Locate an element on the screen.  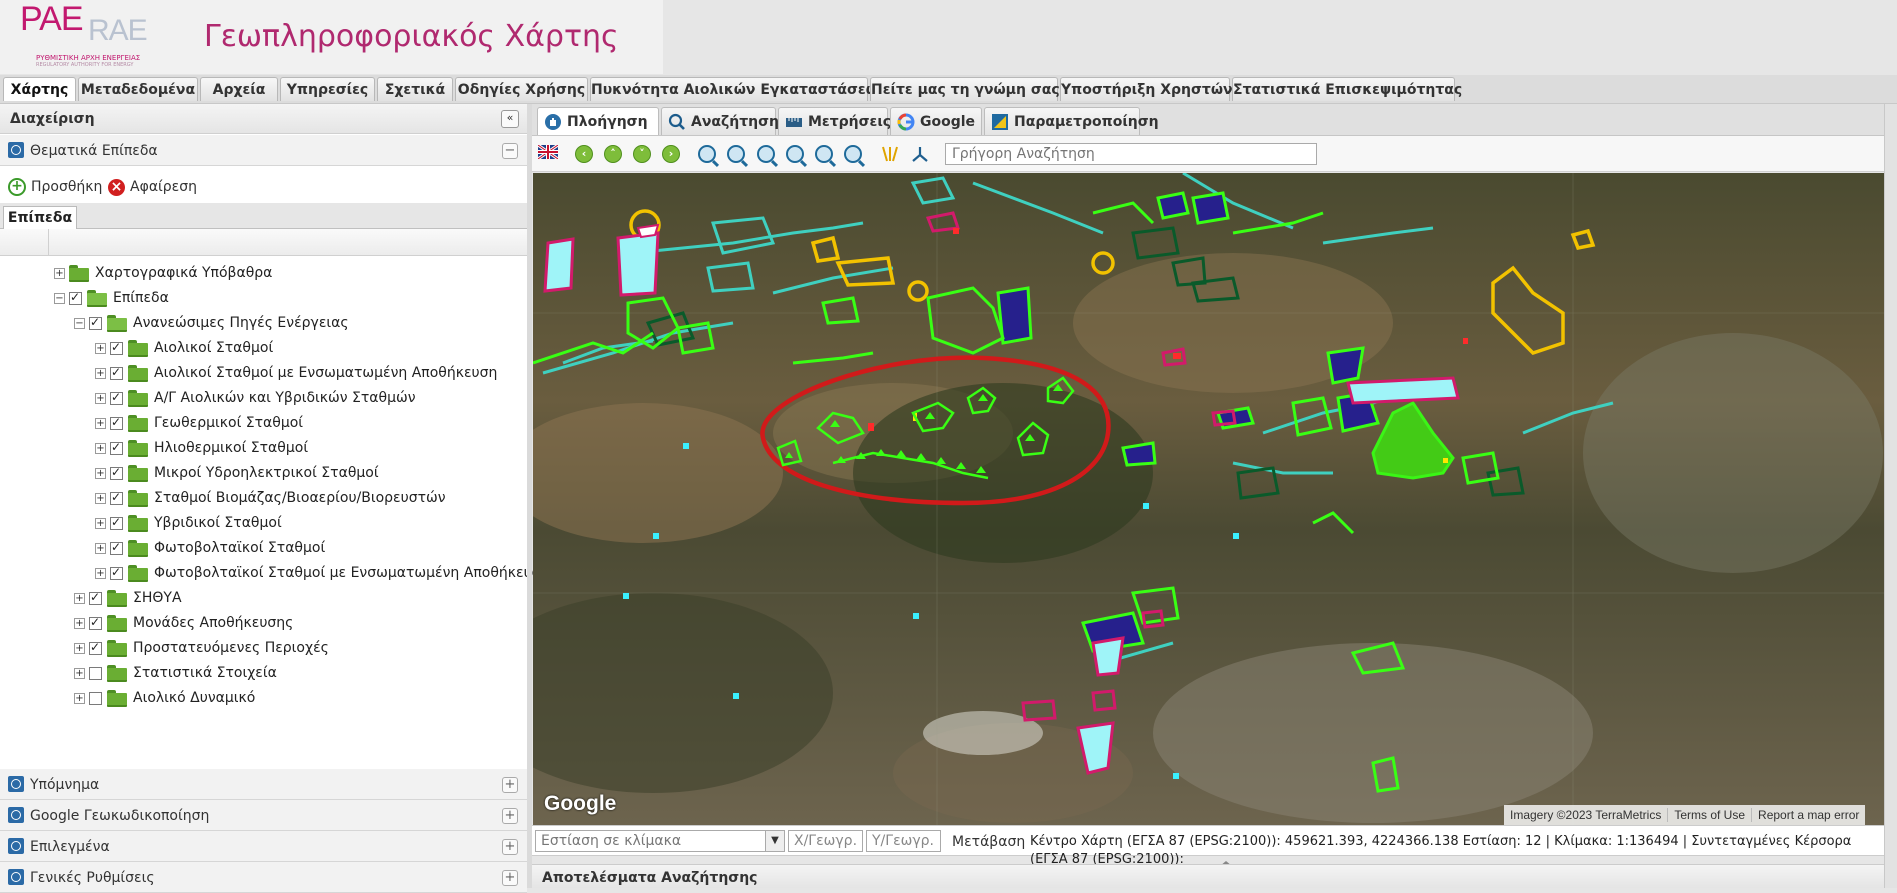
tree-node-wind-stations: + Αιολικοί Σταθμοί is located at coordinates (184, 348).